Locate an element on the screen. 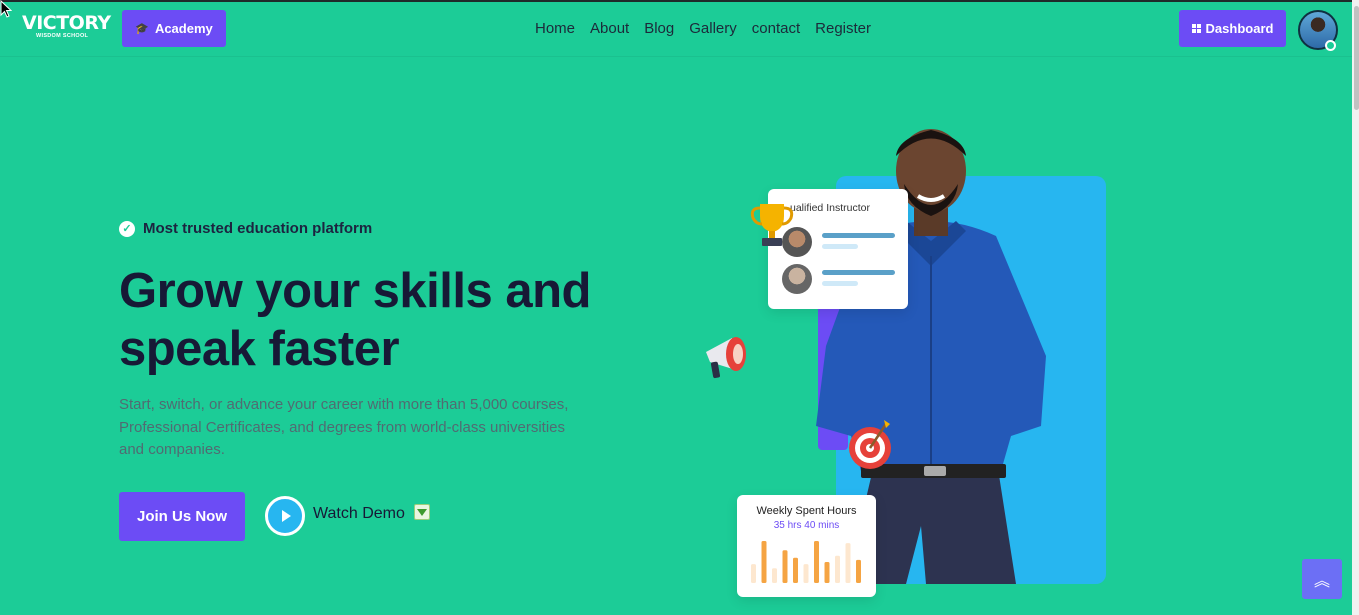 The image size is (1359, 615). watch-demo-link: Watch Demo is located at coordinates (359, 514).